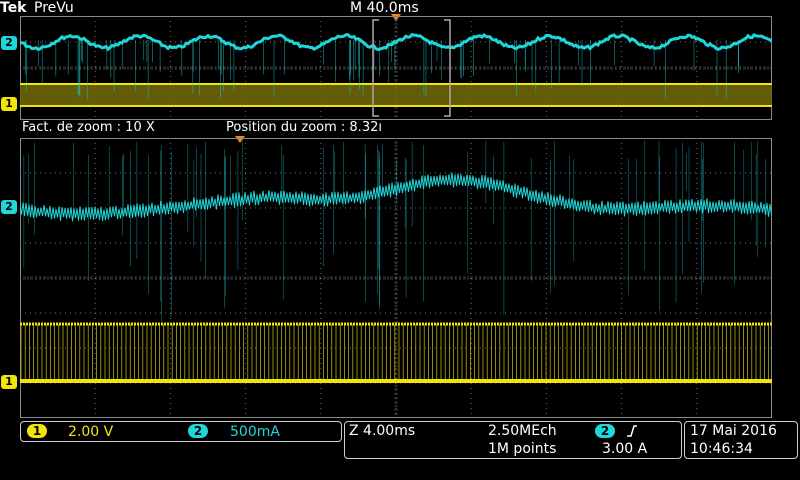 This screenshot has width=800, height=480. I want to click on zoom-factor-label: Fact. de zoom : 10 X, so click(88, 127).